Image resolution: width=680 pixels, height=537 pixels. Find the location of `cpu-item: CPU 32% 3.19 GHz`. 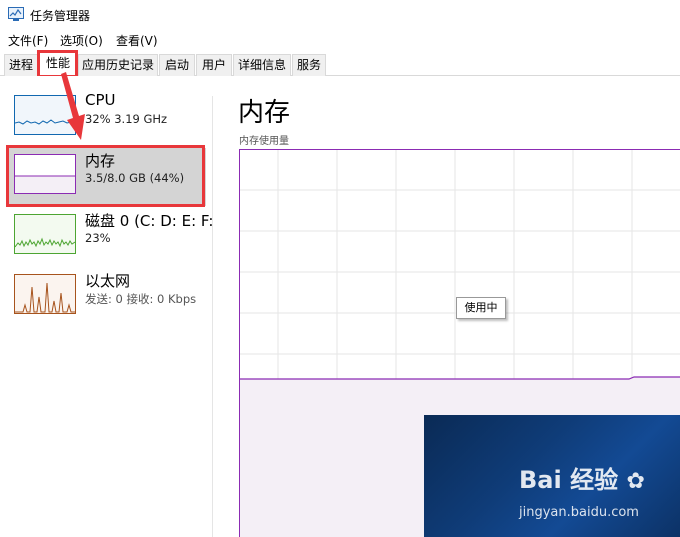

cpu-item: CPU 32% 3.19 GHz is located at coordinates (107, 118).